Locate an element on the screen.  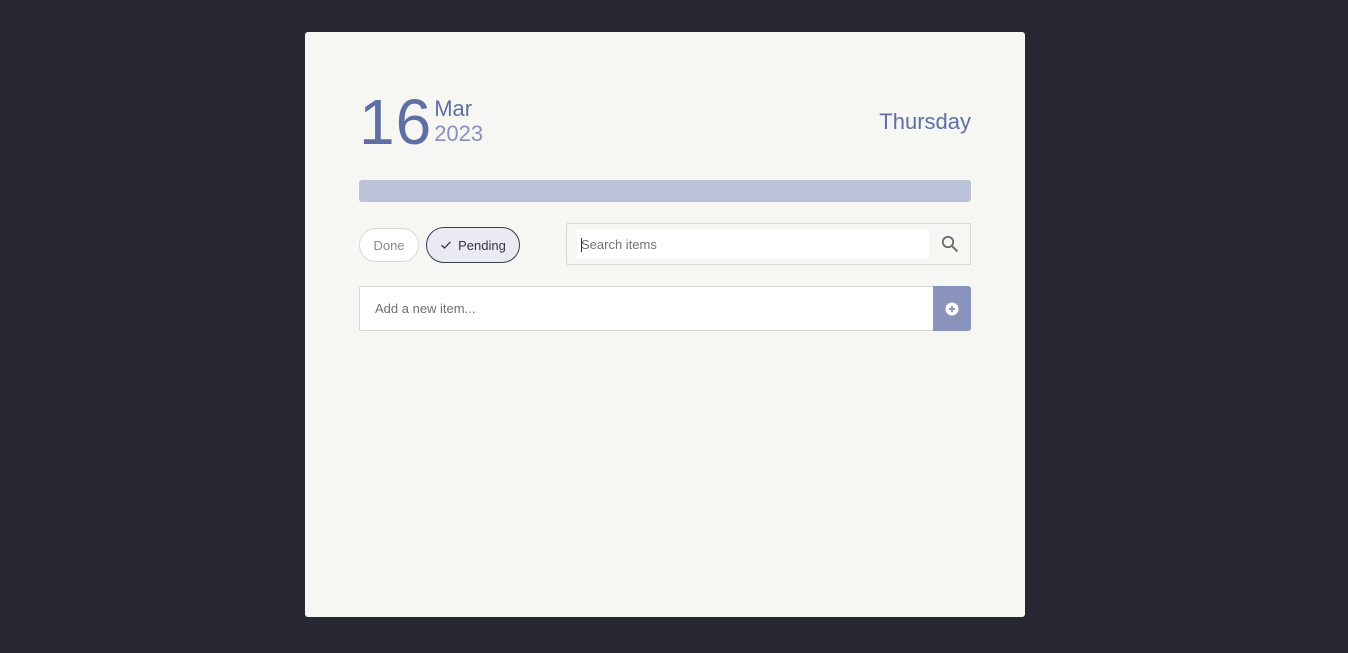
progress-bar is located at coordinates (665, 191).